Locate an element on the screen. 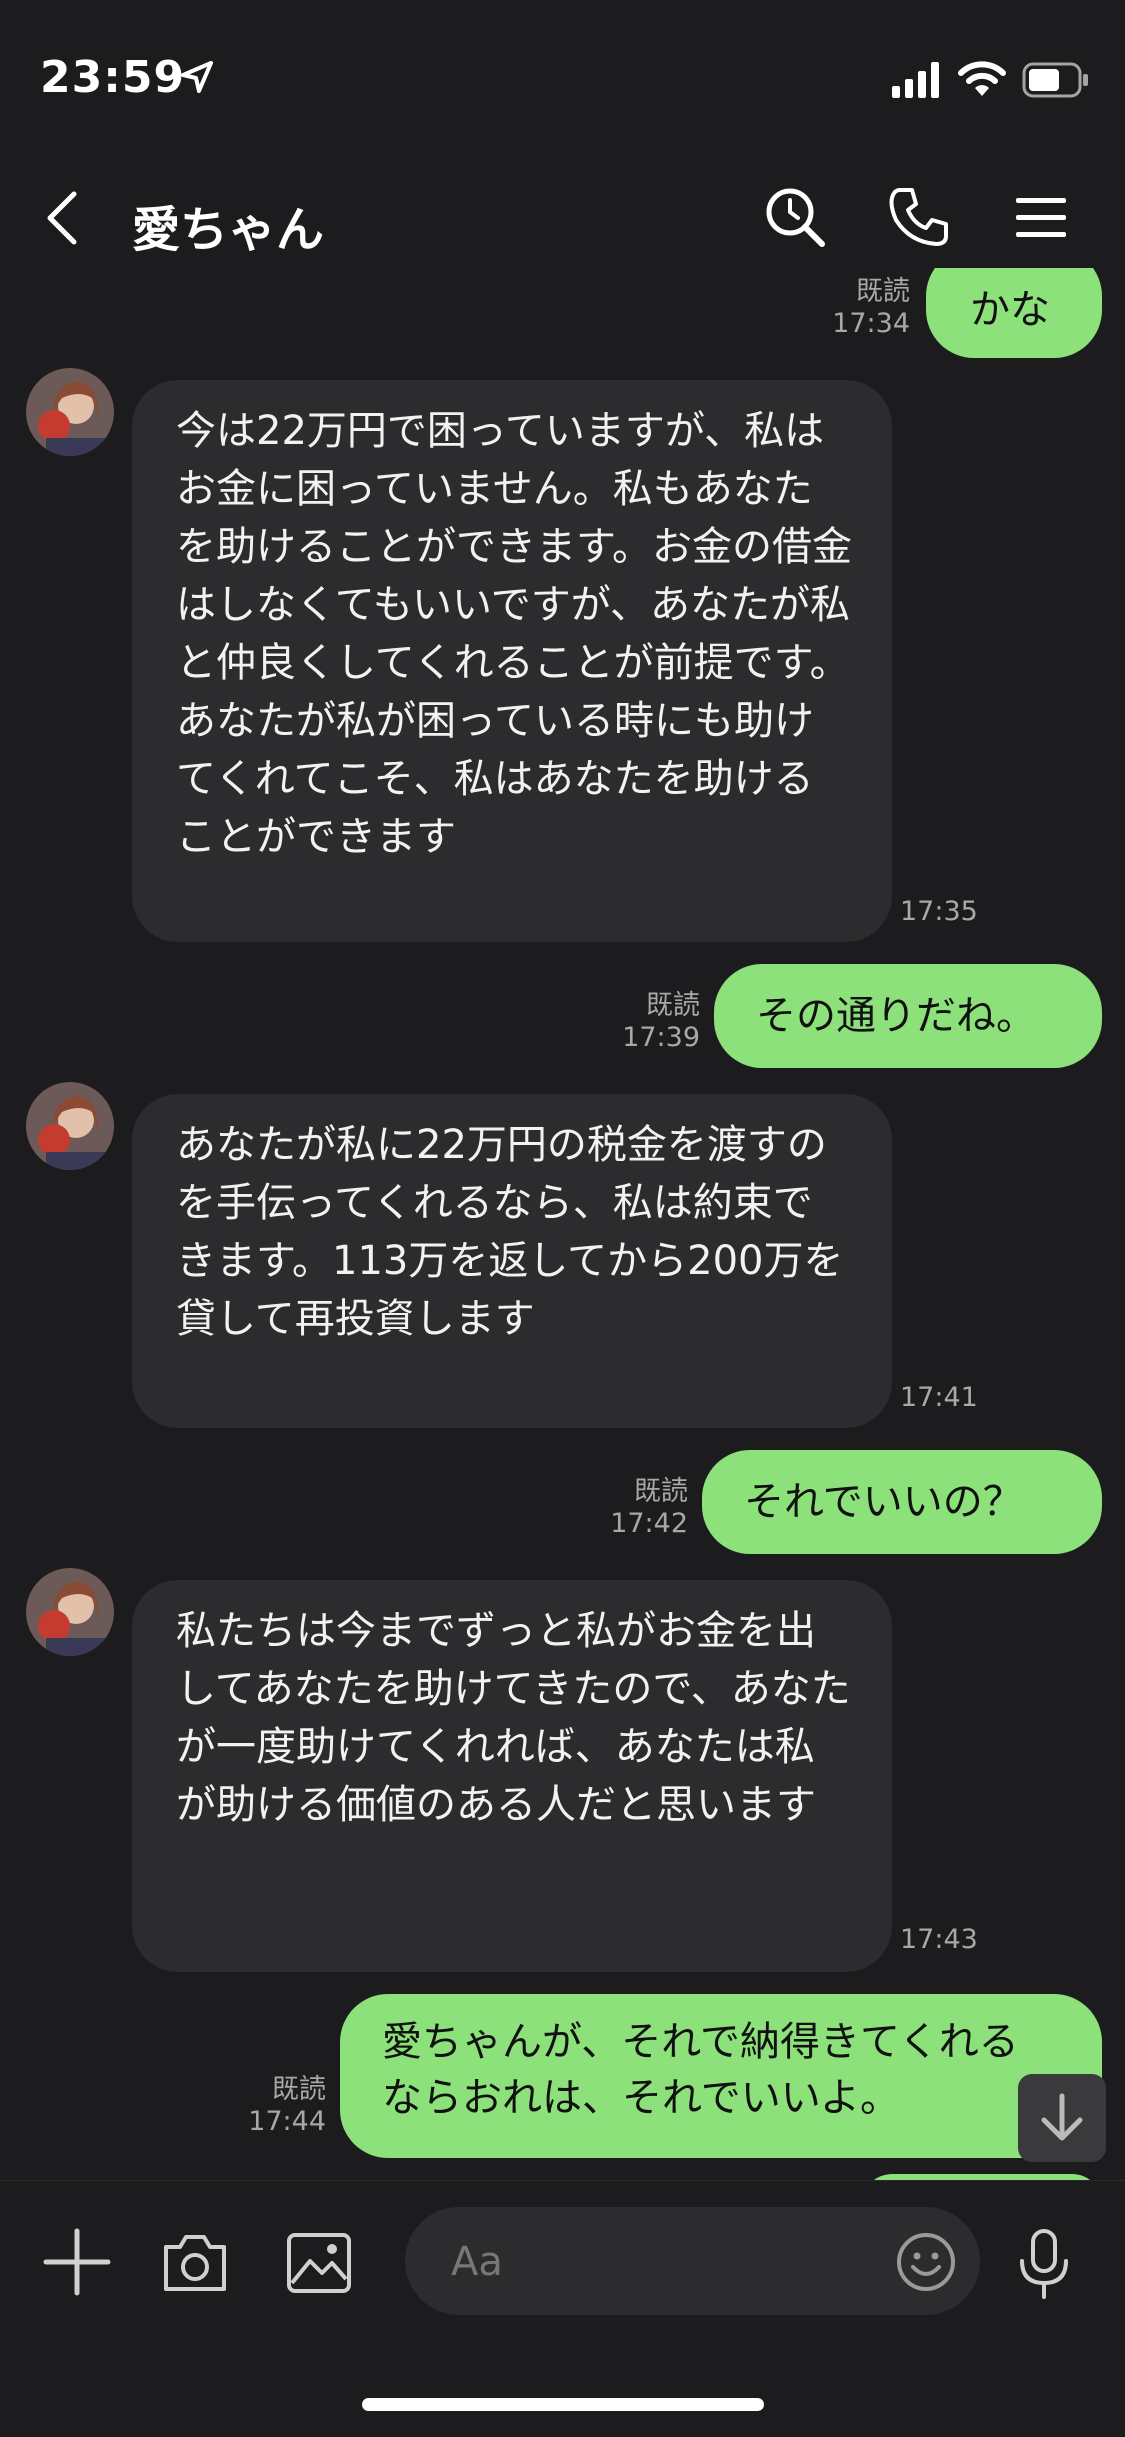  menu-icon is located at coordinates (1042, 217).